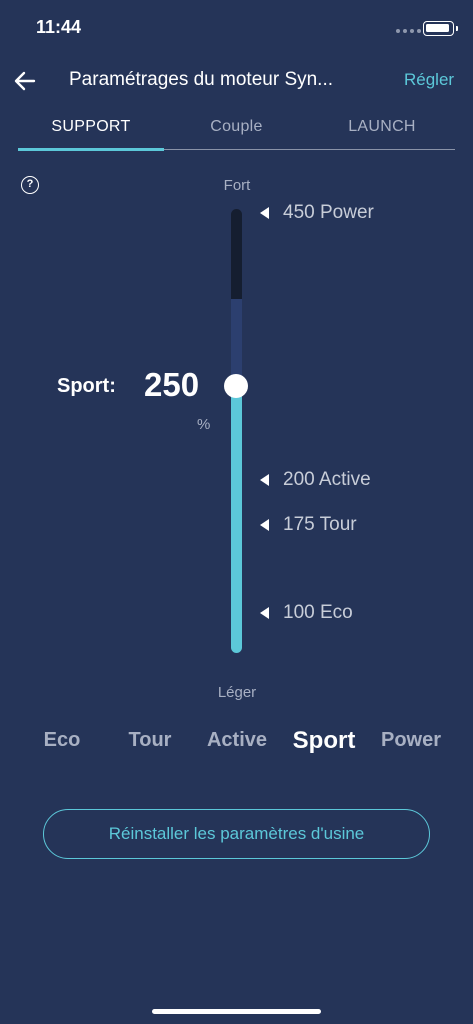 The image size is (473, 1024). I want to click on factory-reset-label: Réinstaller les paramètres d'usine, so click(236, 833).